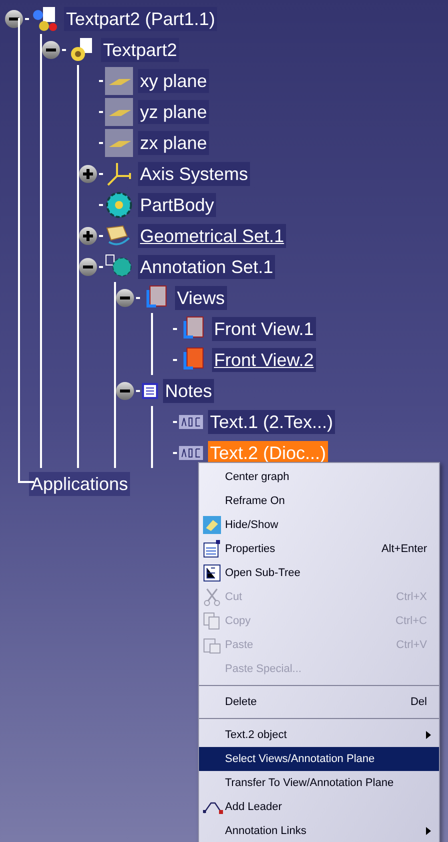 The height and width of the screenshot is (842, 448). Describe the element at coordinates (177, 204) in the screenshot. I see `tree-item-label: PartBody` at that location.